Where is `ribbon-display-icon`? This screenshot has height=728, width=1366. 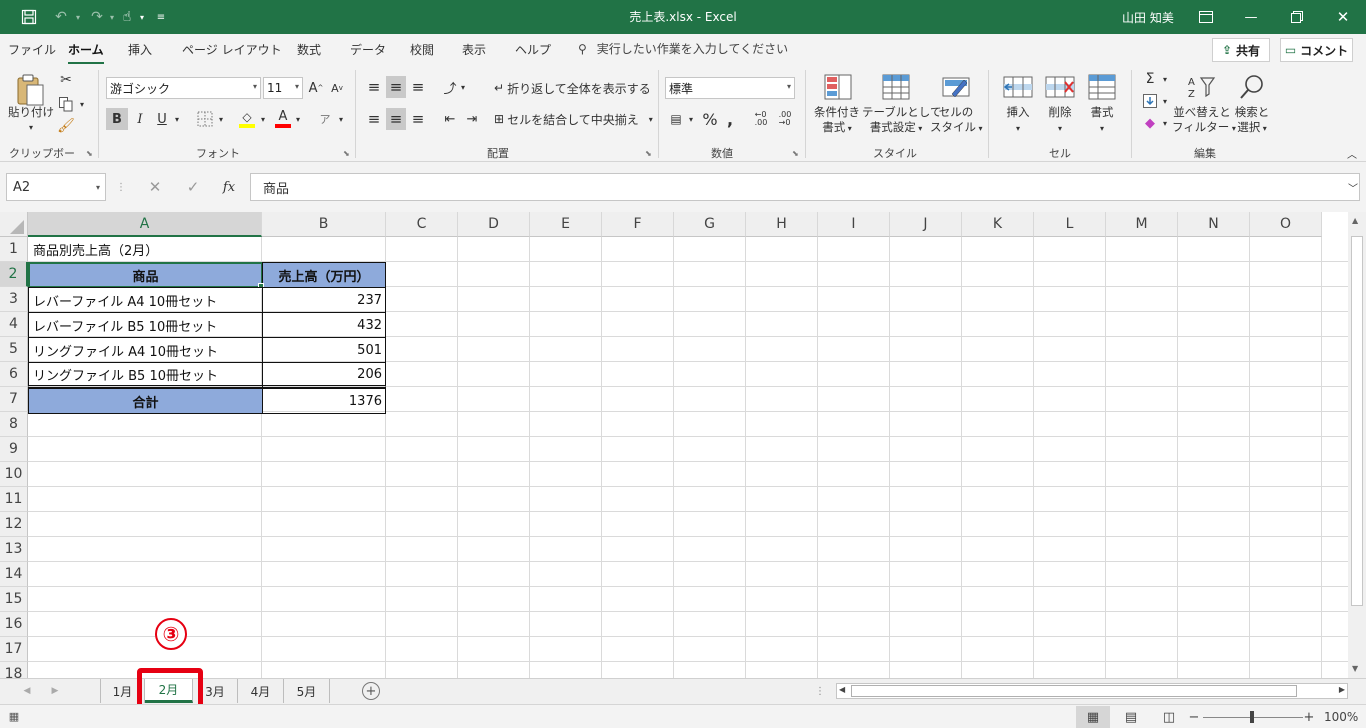 ribbon-display-icon is located at coordinates (1206, 17).